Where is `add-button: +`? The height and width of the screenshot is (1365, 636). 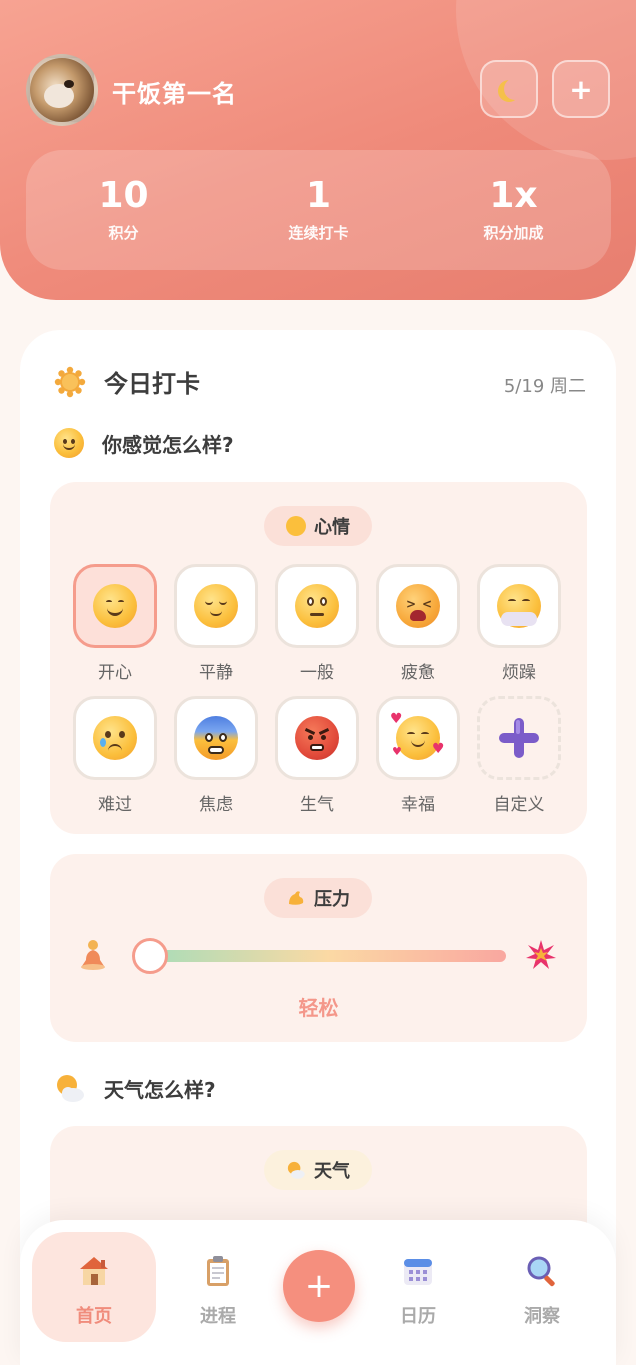 add-button: + is located at coordinates (581, 89).